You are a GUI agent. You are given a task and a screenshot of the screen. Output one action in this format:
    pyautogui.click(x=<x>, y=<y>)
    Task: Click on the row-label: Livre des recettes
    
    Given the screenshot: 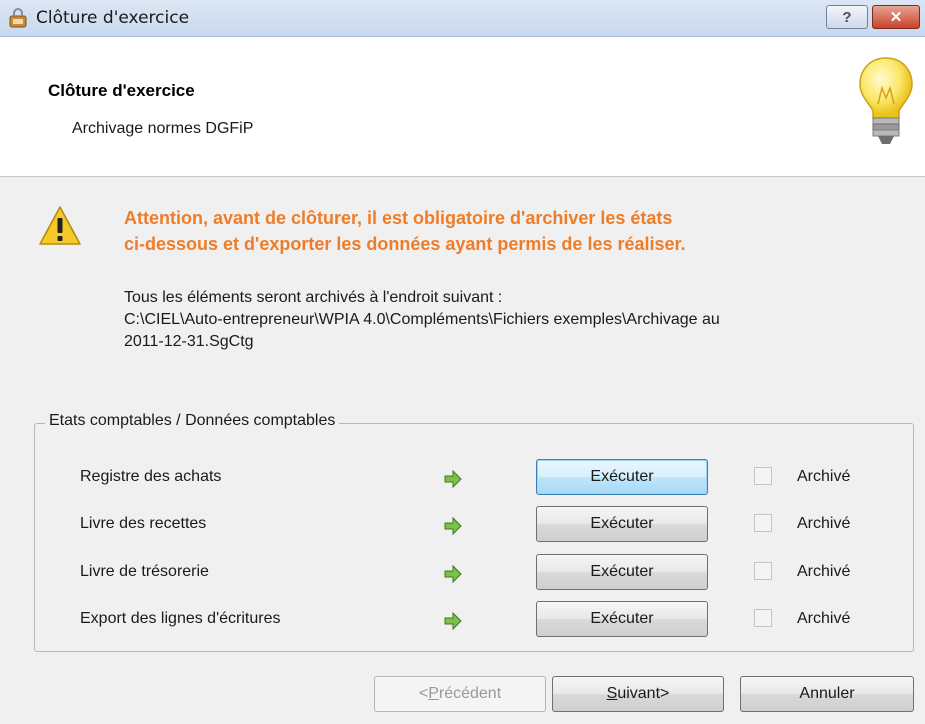 What is the action you would take?
    pyautogui.click(x=143, y=523)
    